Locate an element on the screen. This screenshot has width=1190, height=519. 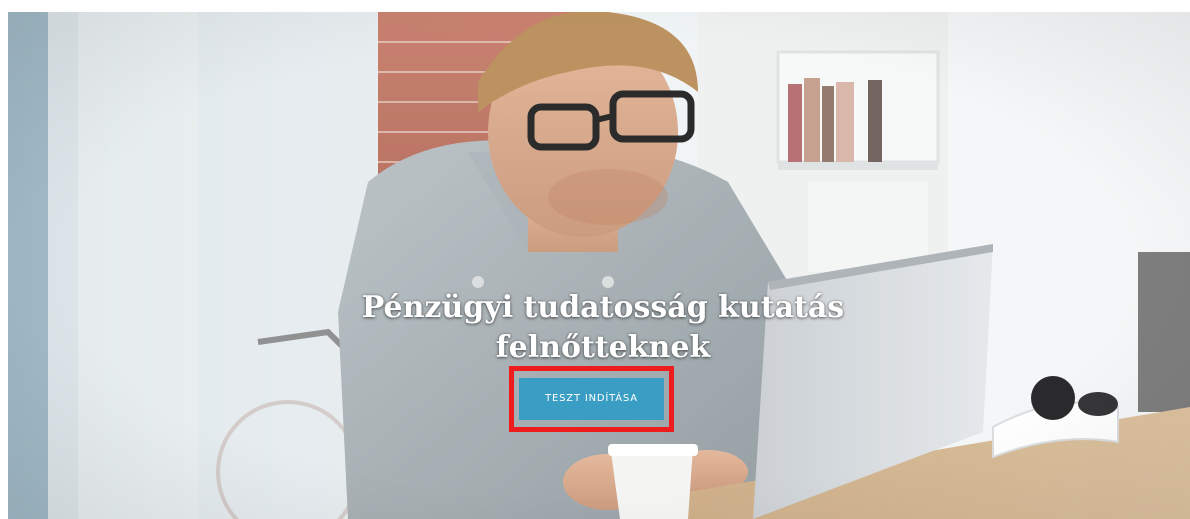
start-test-button: TESZT INDÍTÁSA is located at coordinates (591, 399).